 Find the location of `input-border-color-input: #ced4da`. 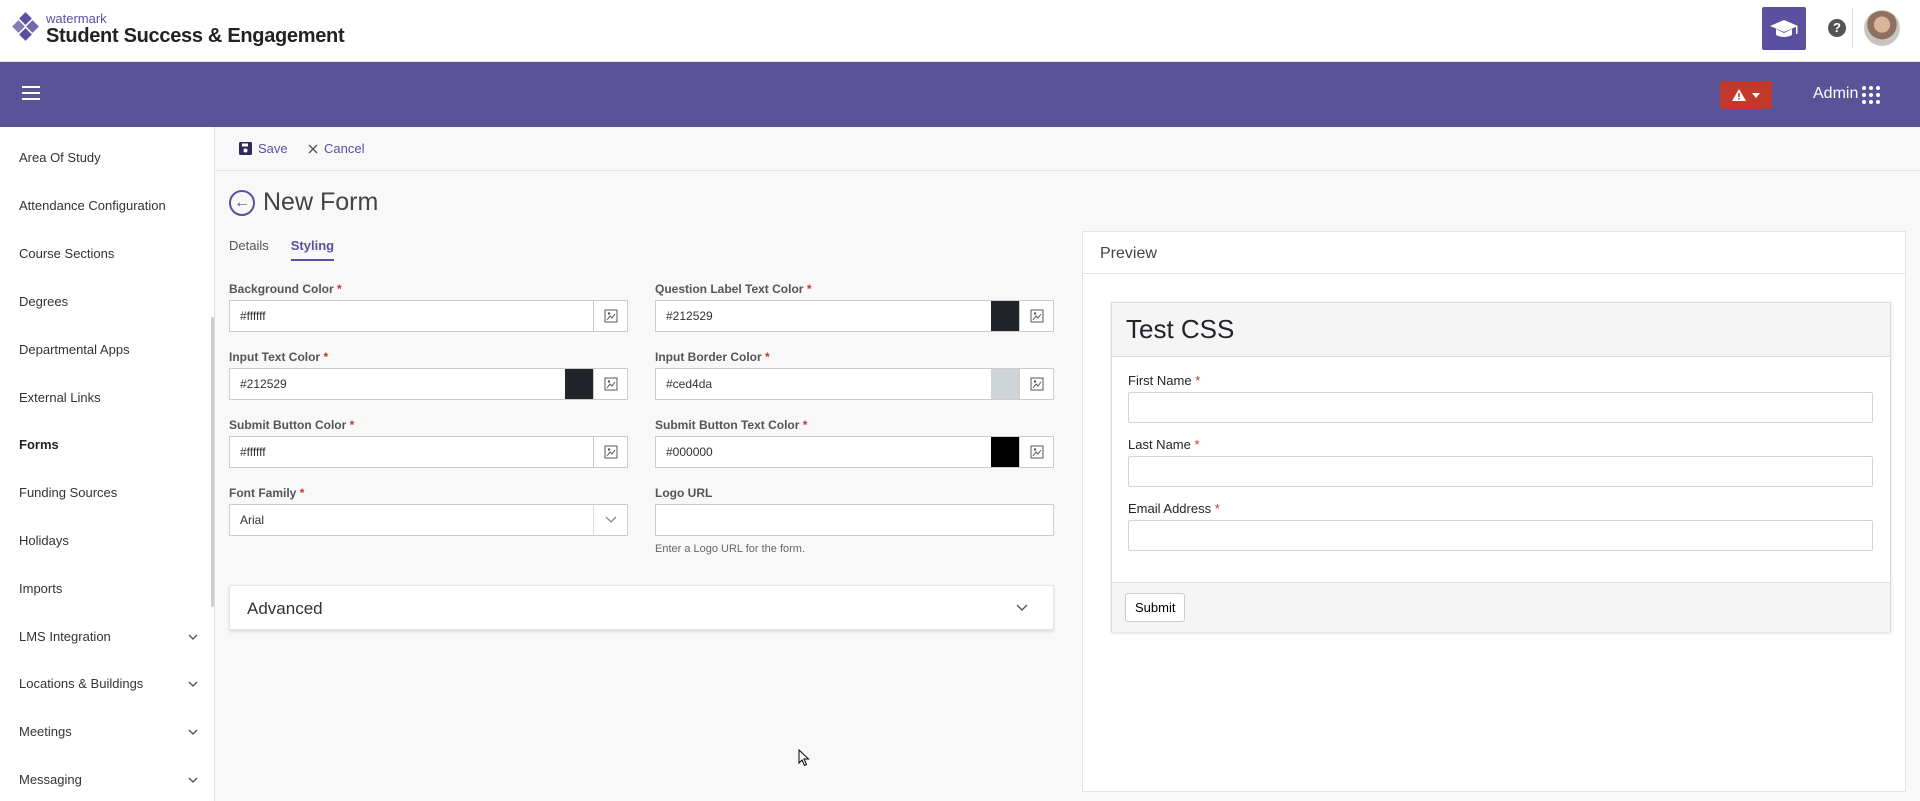

input-border-color-input: #ced4da is located at coordinates (823, 384).